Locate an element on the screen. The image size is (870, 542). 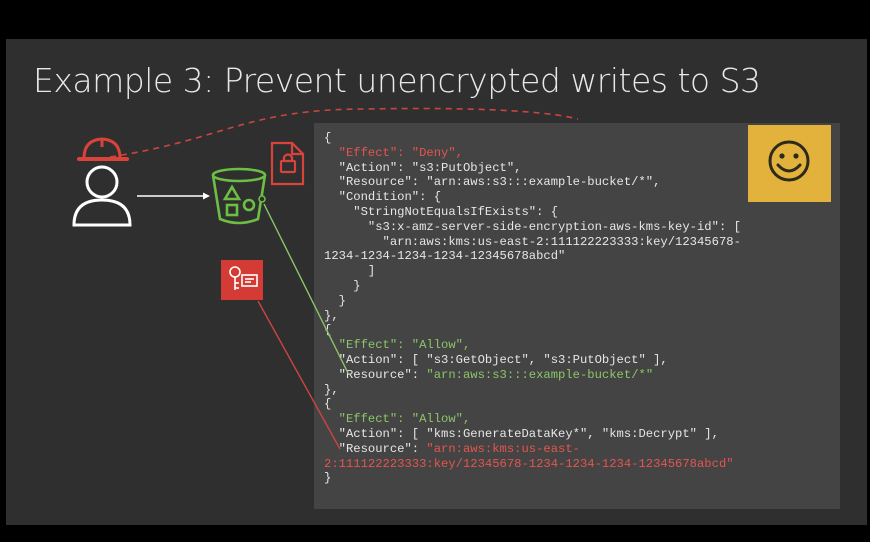
key-connector is located at coordinates (299, 375).